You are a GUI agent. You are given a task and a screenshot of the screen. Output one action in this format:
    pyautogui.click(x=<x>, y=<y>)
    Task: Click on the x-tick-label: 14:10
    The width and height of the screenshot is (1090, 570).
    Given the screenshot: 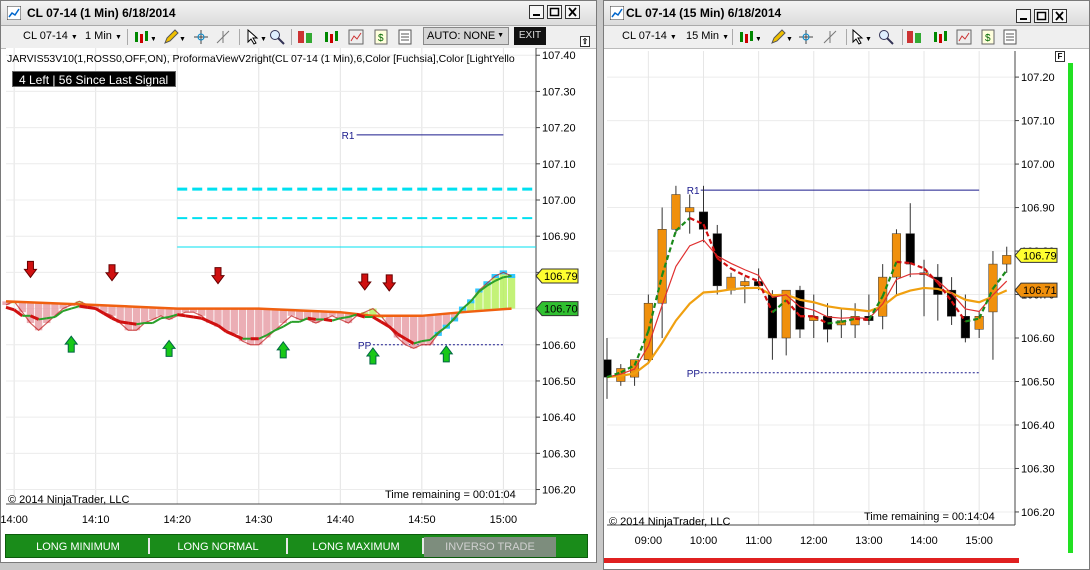 What is the action you would take?
    pyautogui.click(x=96, y=520)
    